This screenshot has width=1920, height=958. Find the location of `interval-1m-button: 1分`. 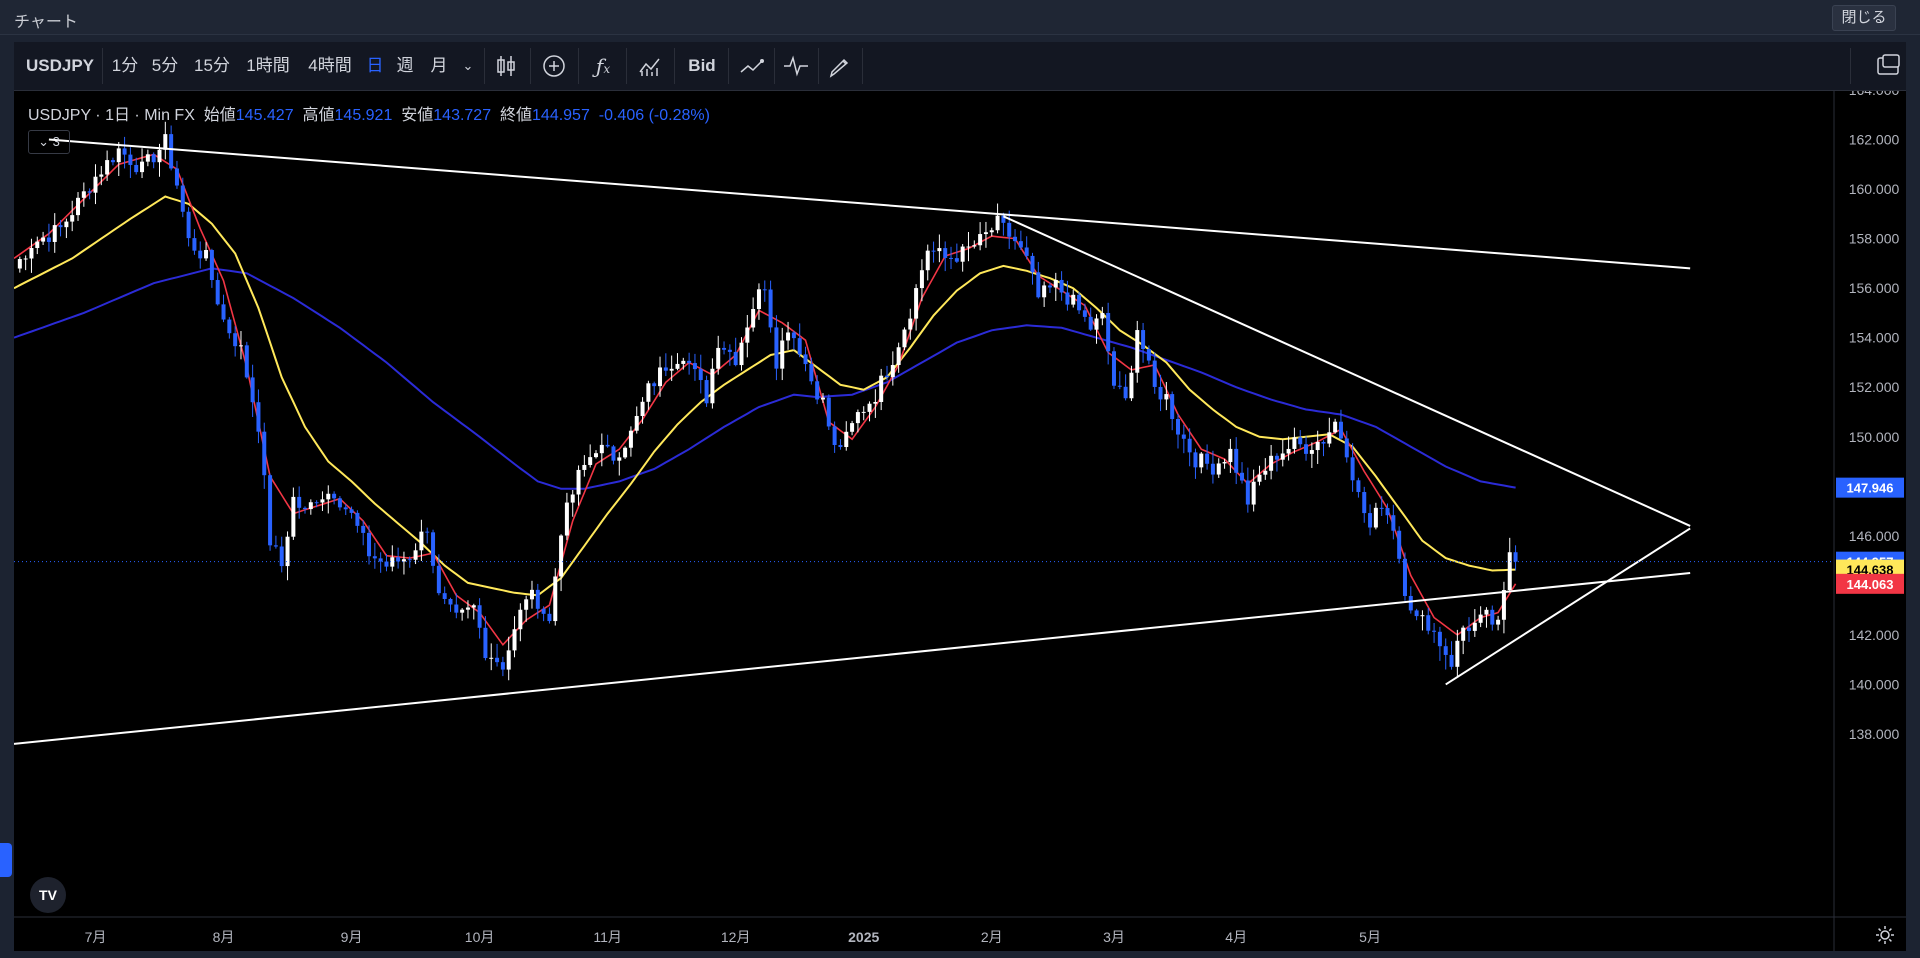

interval-1m-button: 1分 is located at coordinates (125, 66).